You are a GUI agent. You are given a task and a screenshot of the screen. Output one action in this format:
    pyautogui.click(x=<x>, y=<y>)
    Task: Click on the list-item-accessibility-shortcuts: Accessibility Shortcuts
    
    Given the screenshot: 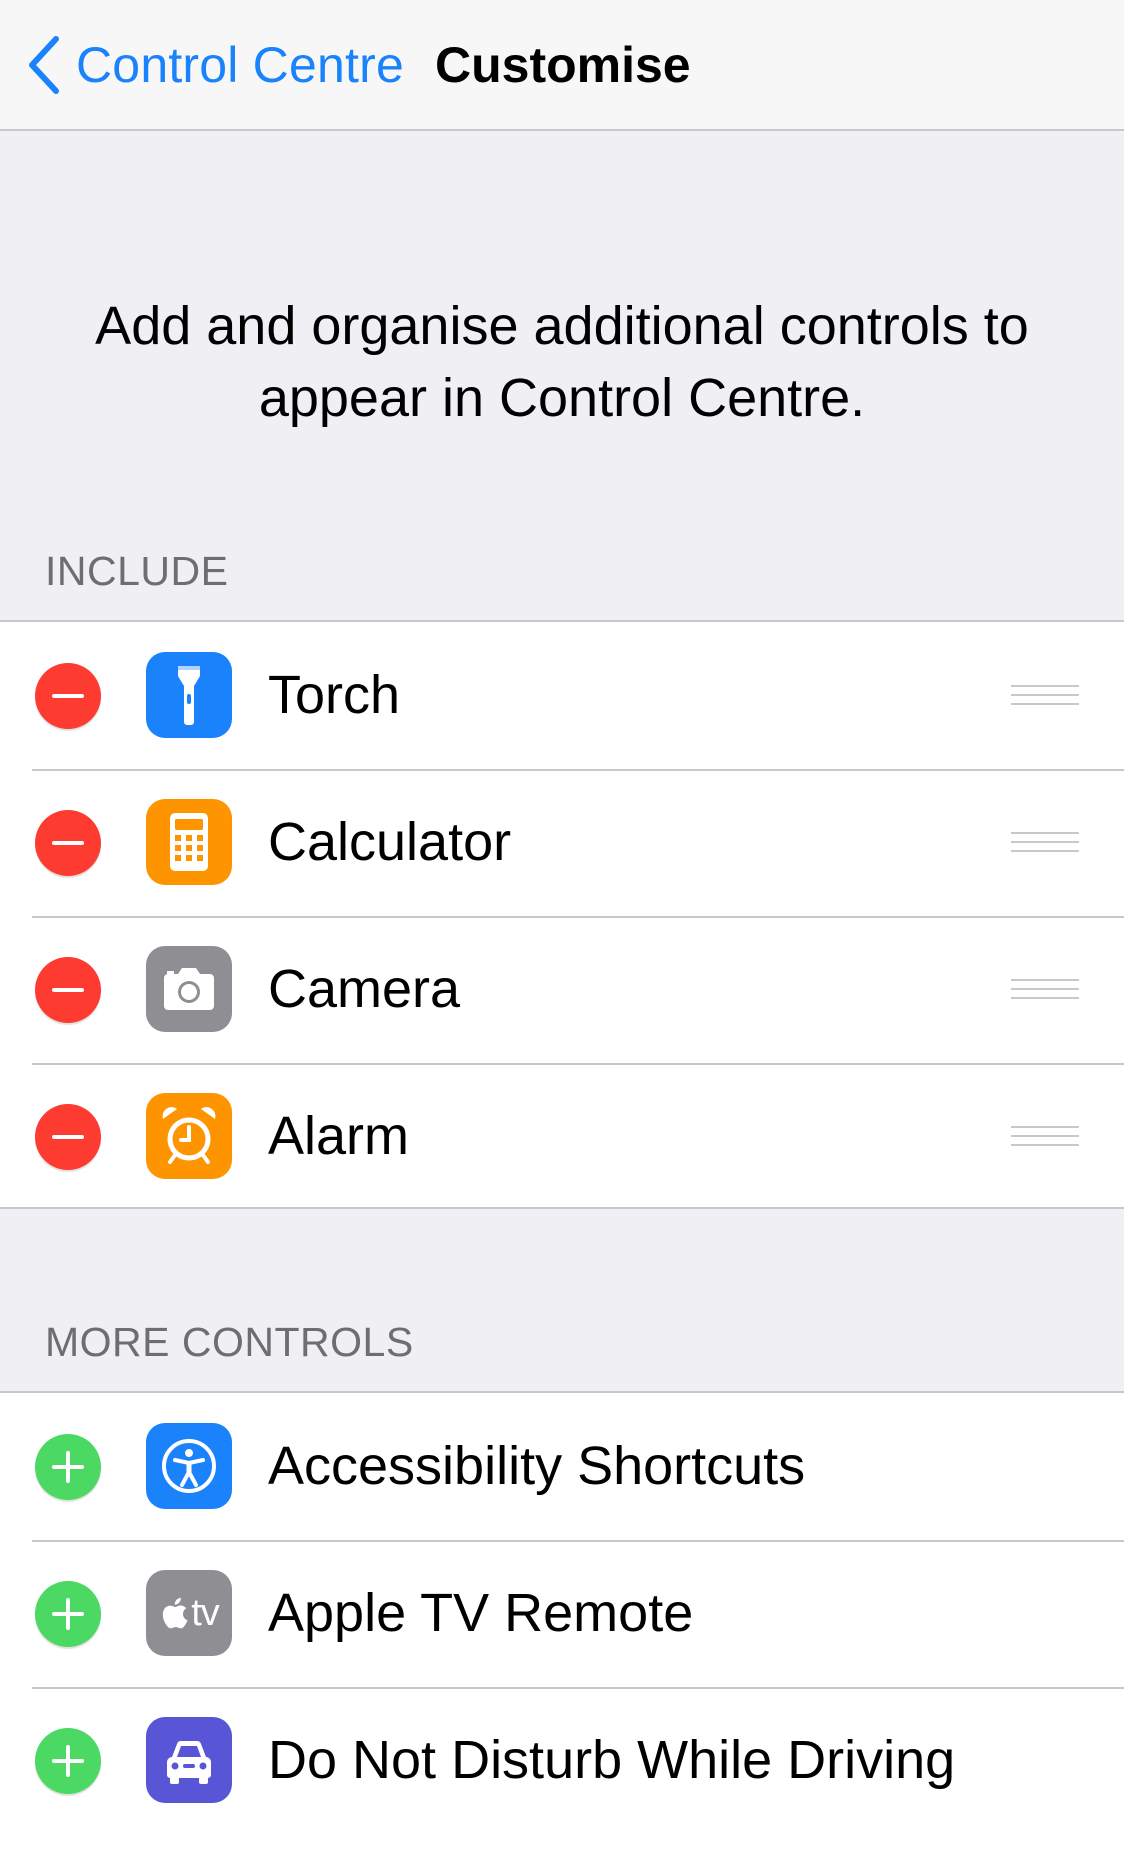 What is the action you would take?
    pyautogui.click(x=562, y=1466)
    